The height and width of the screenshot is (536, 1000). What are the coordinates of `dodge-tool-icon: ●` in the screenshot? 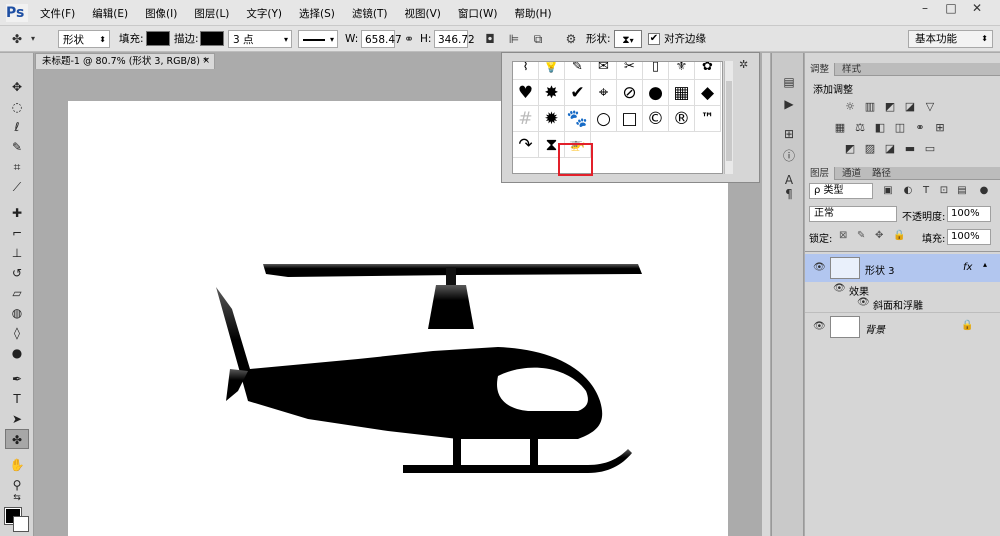 It's located at (17, 353).